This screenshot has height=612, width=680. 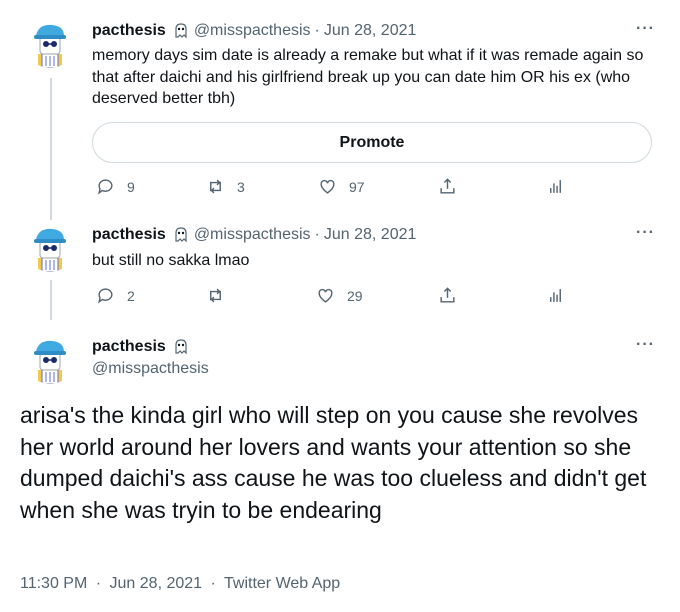 I want to click on like-count: 97, so click(x=357, y=186).